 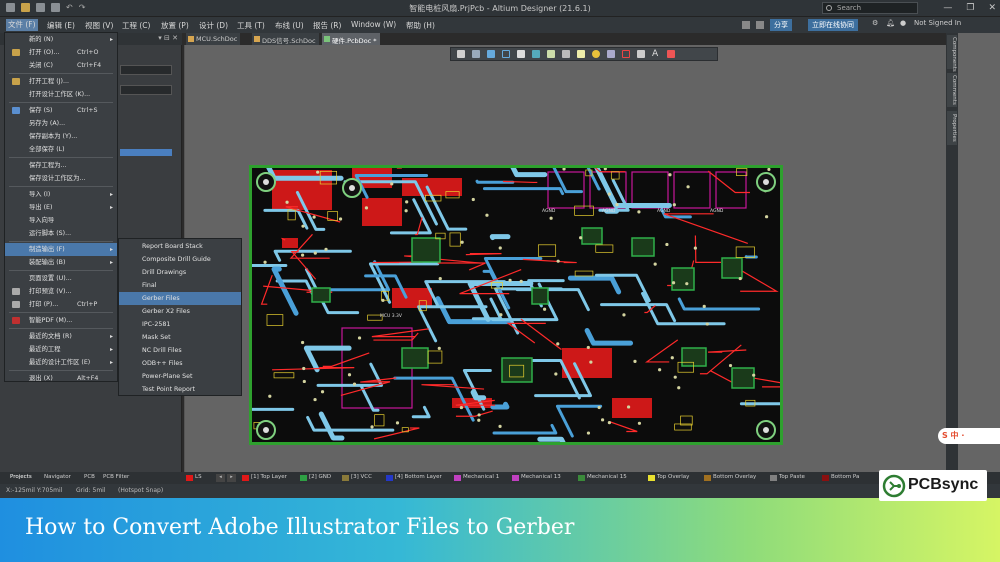 I want to click on menu-help: 帮助 (H), so click(x=420, y=25).